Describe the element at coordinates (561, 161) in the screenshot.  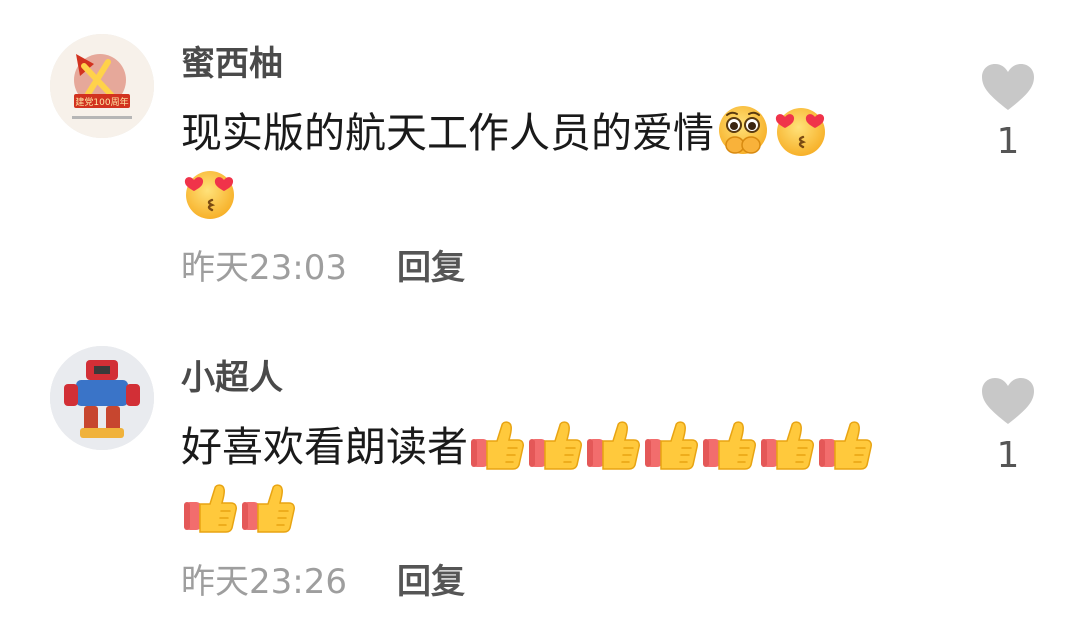
I see `comment-text: 现实版的航天工作人员的爱情` at that location.